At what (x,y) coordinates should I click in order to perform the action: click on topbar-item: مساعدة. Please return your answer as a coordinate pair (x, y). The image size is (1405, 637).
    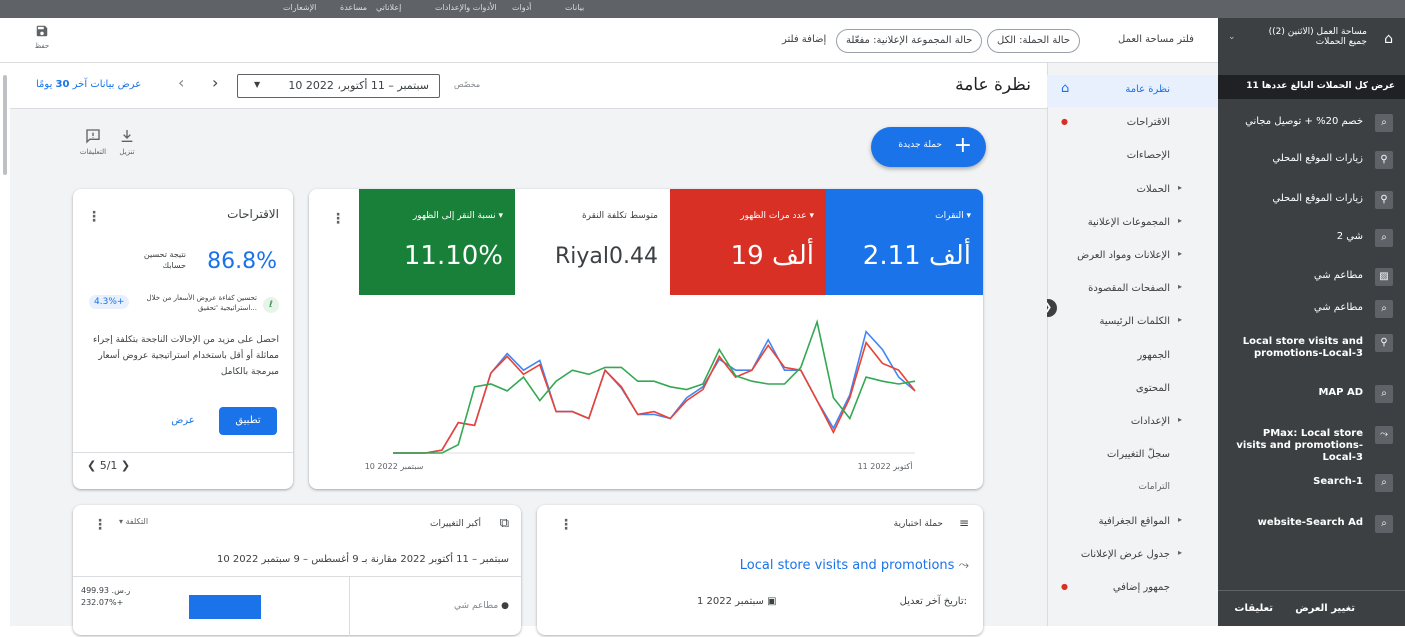
    Looking at the image, I should click on (353, 7).